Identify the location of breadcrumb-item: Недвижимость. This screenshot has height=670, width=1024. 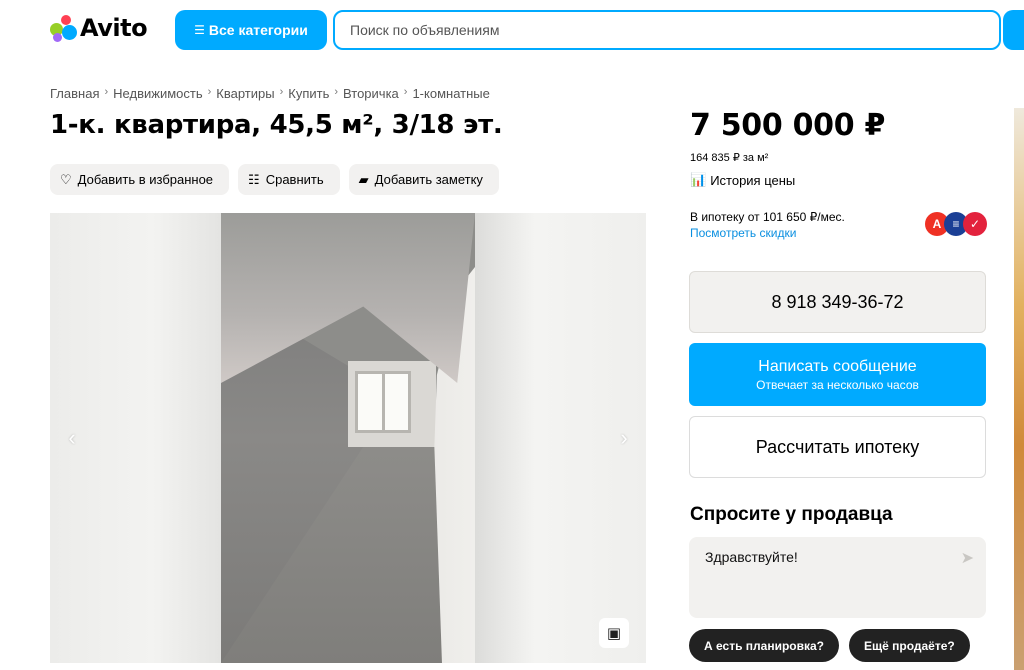
(157, 93).